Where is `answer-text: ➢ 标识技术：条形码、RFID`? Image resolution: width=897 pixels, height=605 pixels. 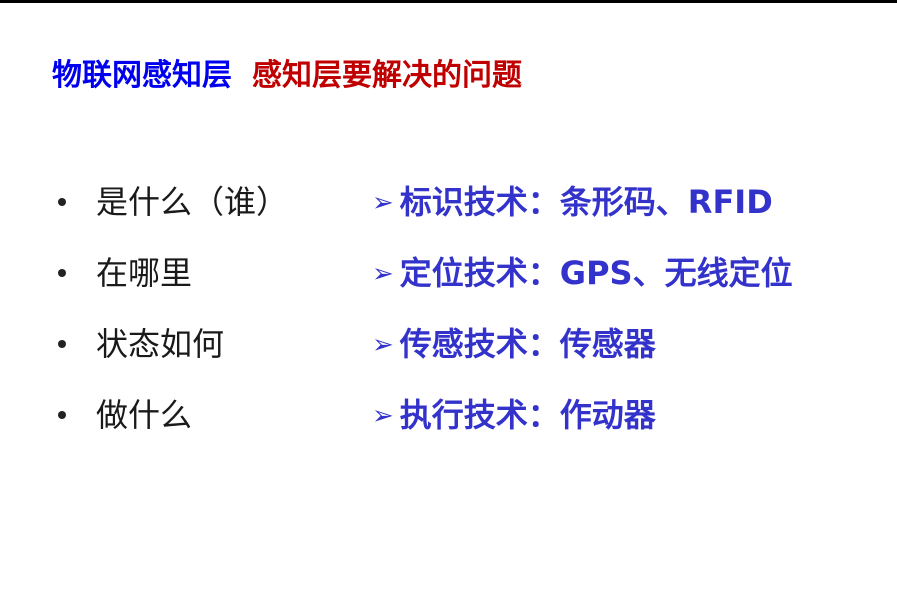
answer-text: ➢ 标识技术：条形码、RFID is located at coordinates (572, 202).